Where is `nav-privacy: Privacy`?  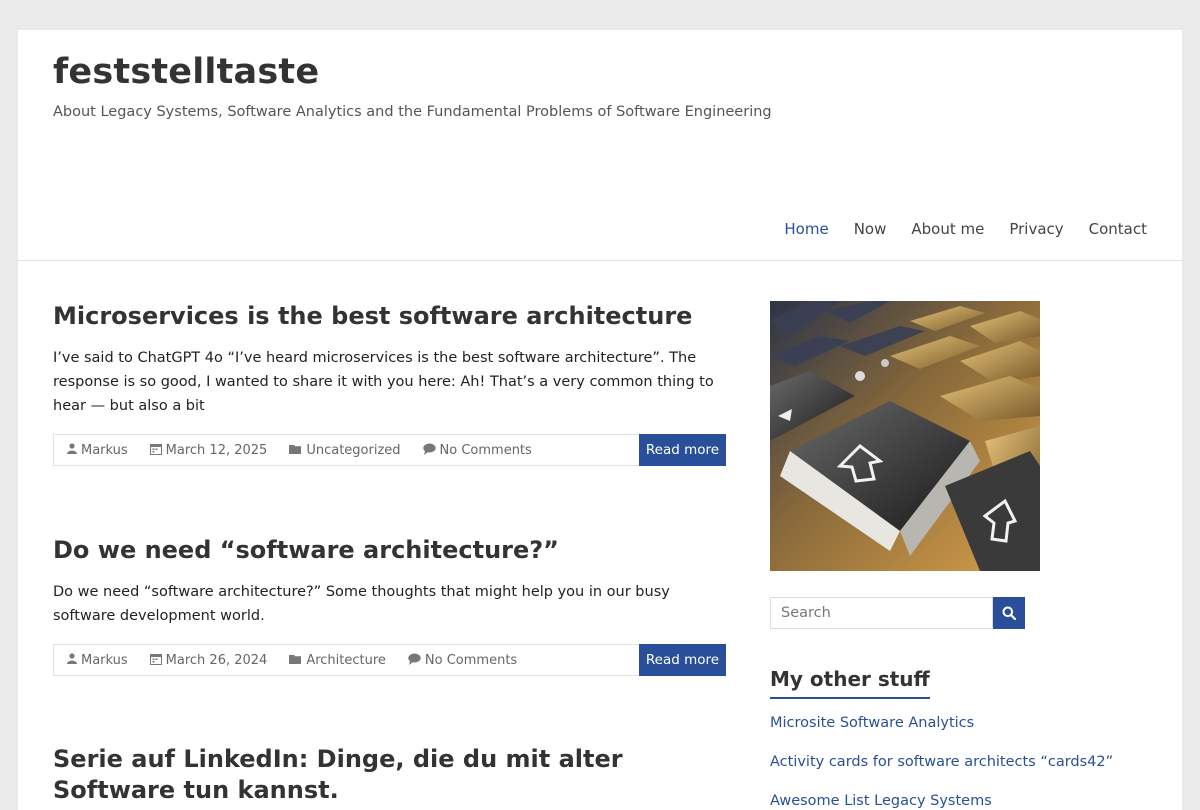 nav-privacy: Privacy is located at coordinates (1036, 229).